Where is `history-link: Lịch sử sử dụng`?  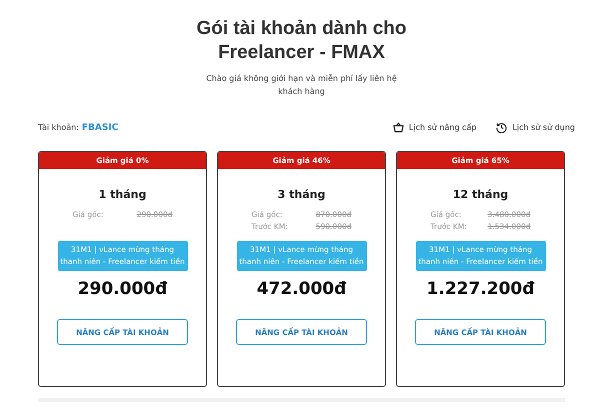 history-link: Lịch sử sử dụng is located at coordinates (535, 127).